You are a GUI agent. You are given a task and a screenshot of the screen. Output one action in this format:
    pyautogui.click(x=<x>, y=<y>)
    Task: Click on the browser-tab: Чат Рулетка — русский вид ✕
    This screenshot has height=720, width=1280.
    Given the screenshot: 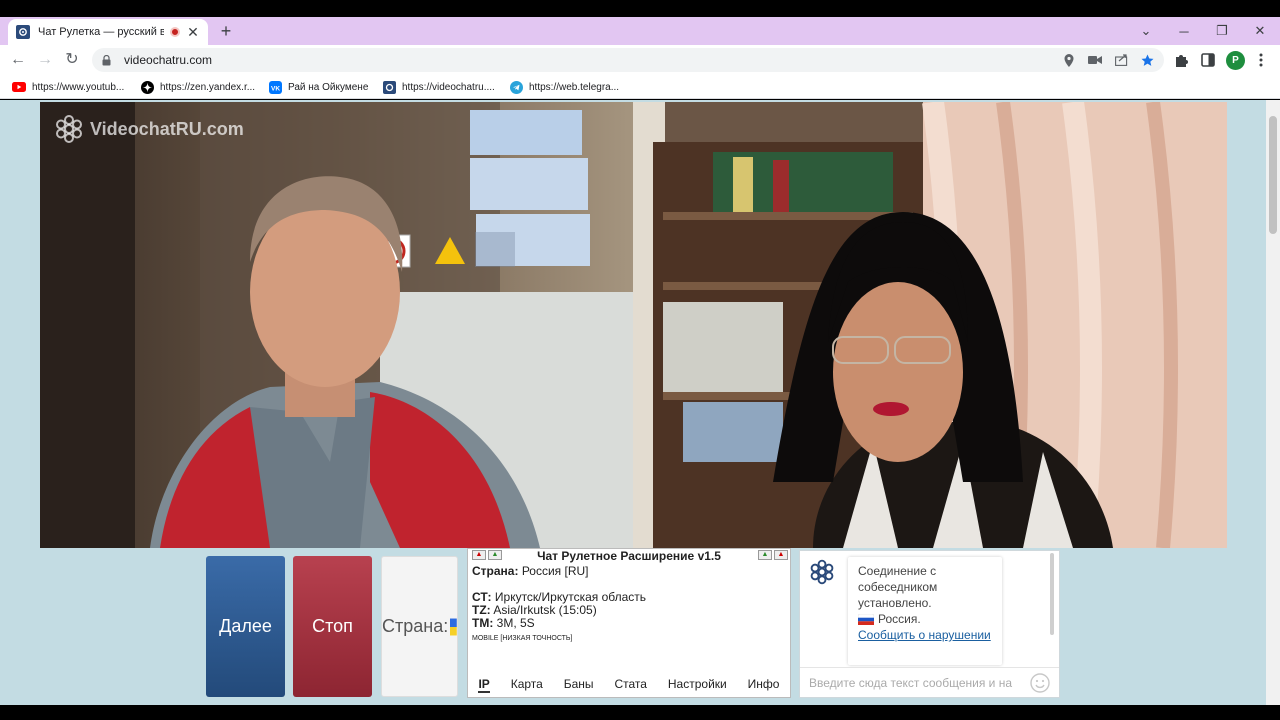 What is the action you would take?
    pyautogui.click(x=108, y=32)
    